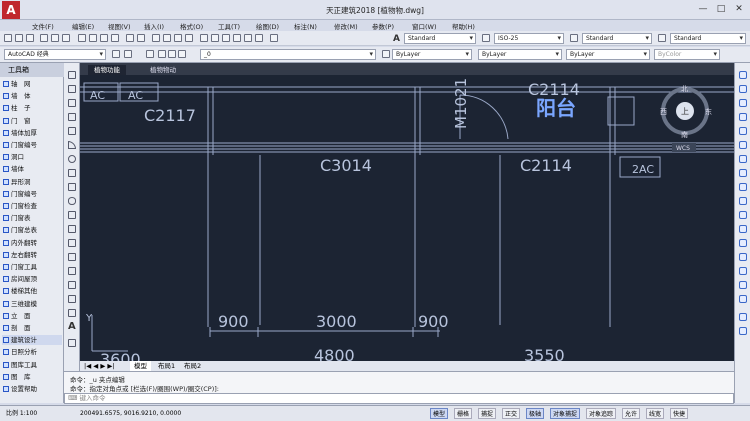 The height and width of the screenshot is (421, 750). Describe the element at coordinates (72, 326) in the screenshot. I see `multiline-text-icon: A` at that location.